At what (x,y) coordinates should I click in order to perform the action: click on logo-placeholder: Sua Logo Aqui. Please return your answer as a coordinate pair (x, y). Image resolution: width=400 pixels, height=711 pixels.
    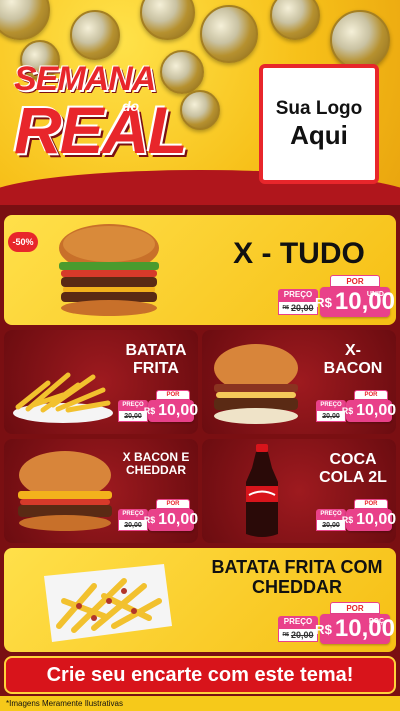
    Looking at the image, I should click on (319, 124).